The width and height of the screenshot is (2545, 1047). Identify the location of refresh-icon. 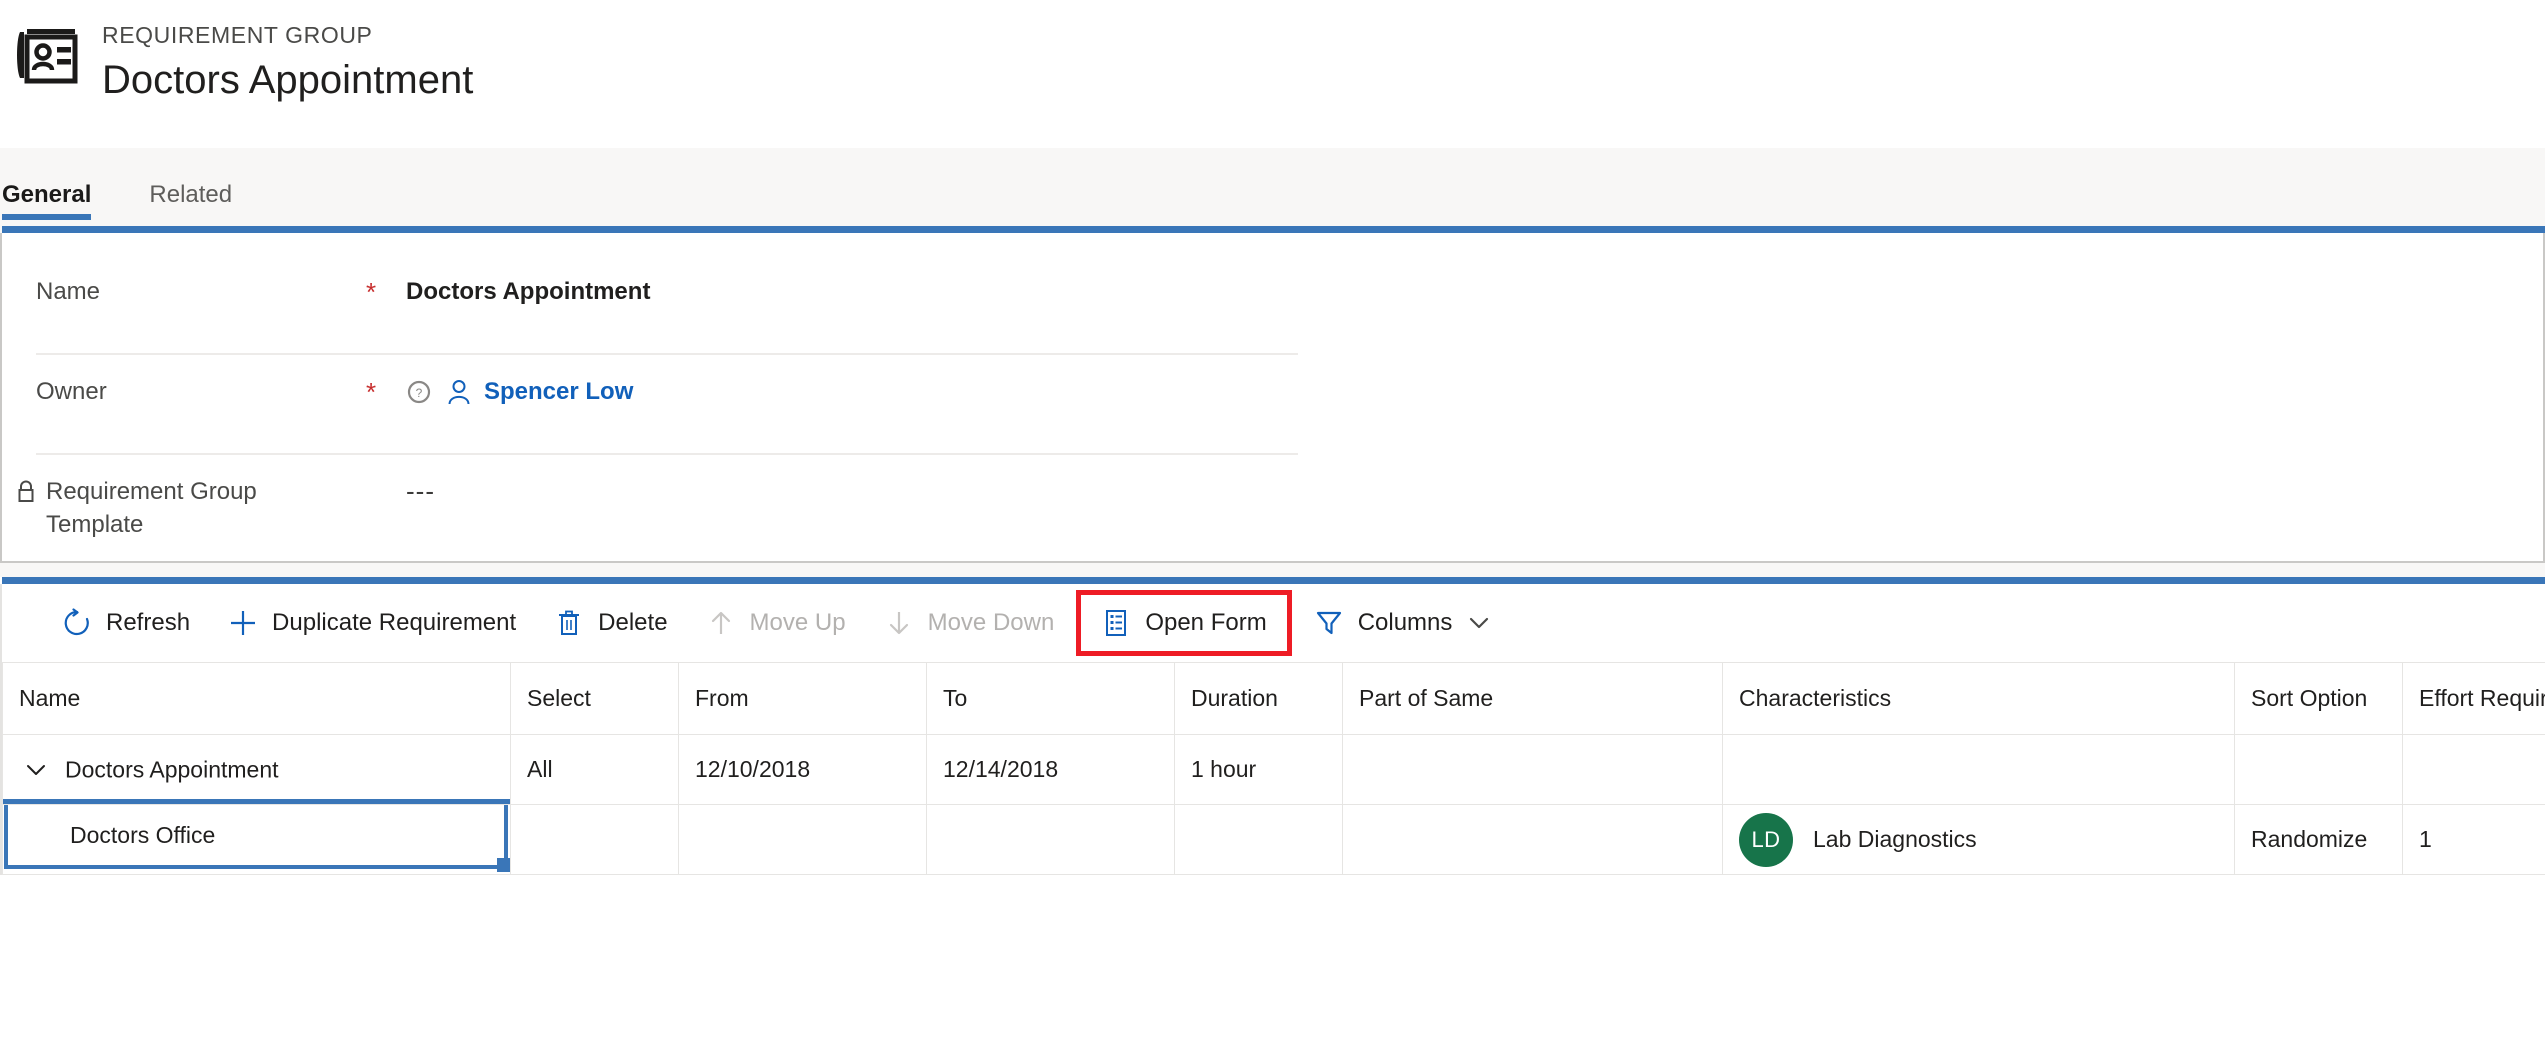
(77, 623).